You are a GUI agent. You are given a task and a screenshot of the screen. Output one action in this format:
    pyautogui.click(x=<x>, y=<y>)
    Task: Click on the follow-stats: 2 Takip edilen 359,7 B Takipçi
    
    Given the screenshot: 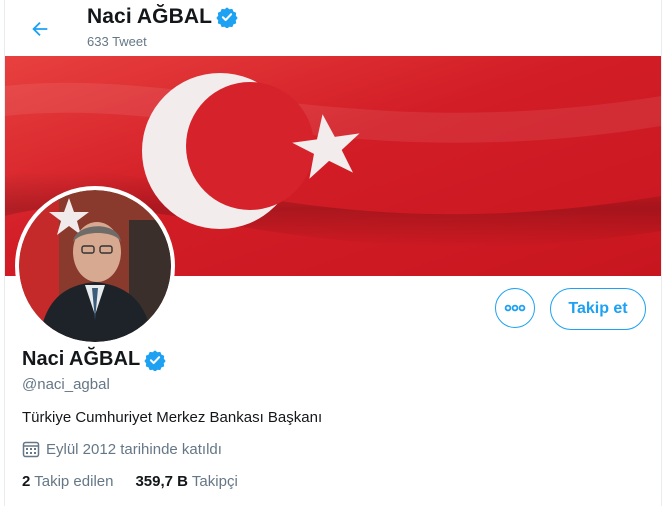 What is the action you would take?
    pyautogui.click(x=141, y=481)
    